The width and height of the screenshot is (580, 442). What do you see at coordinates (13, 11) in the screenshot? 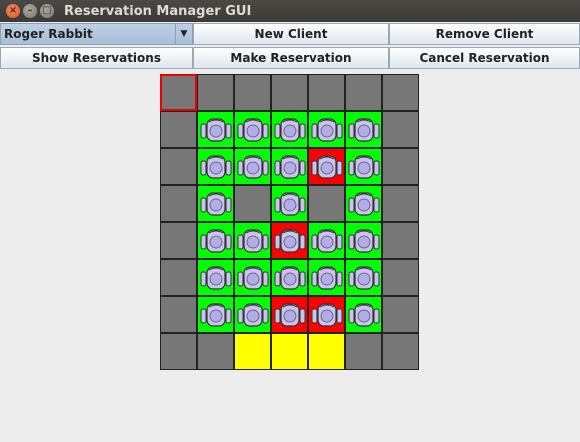
I see `close-icon: ×` at bounding box center [13, 11].